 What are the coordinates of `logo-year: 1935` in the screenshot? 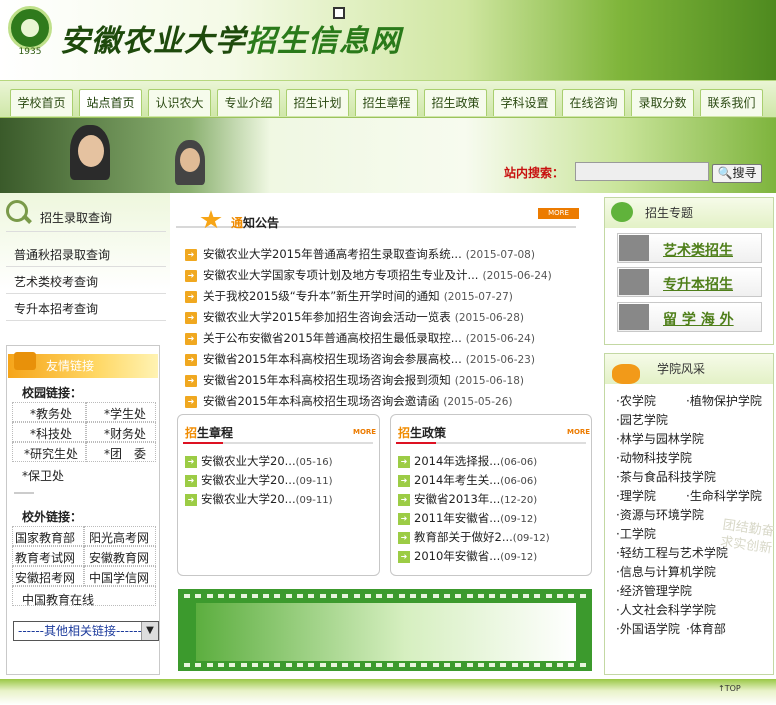 It's located at (30, 52).